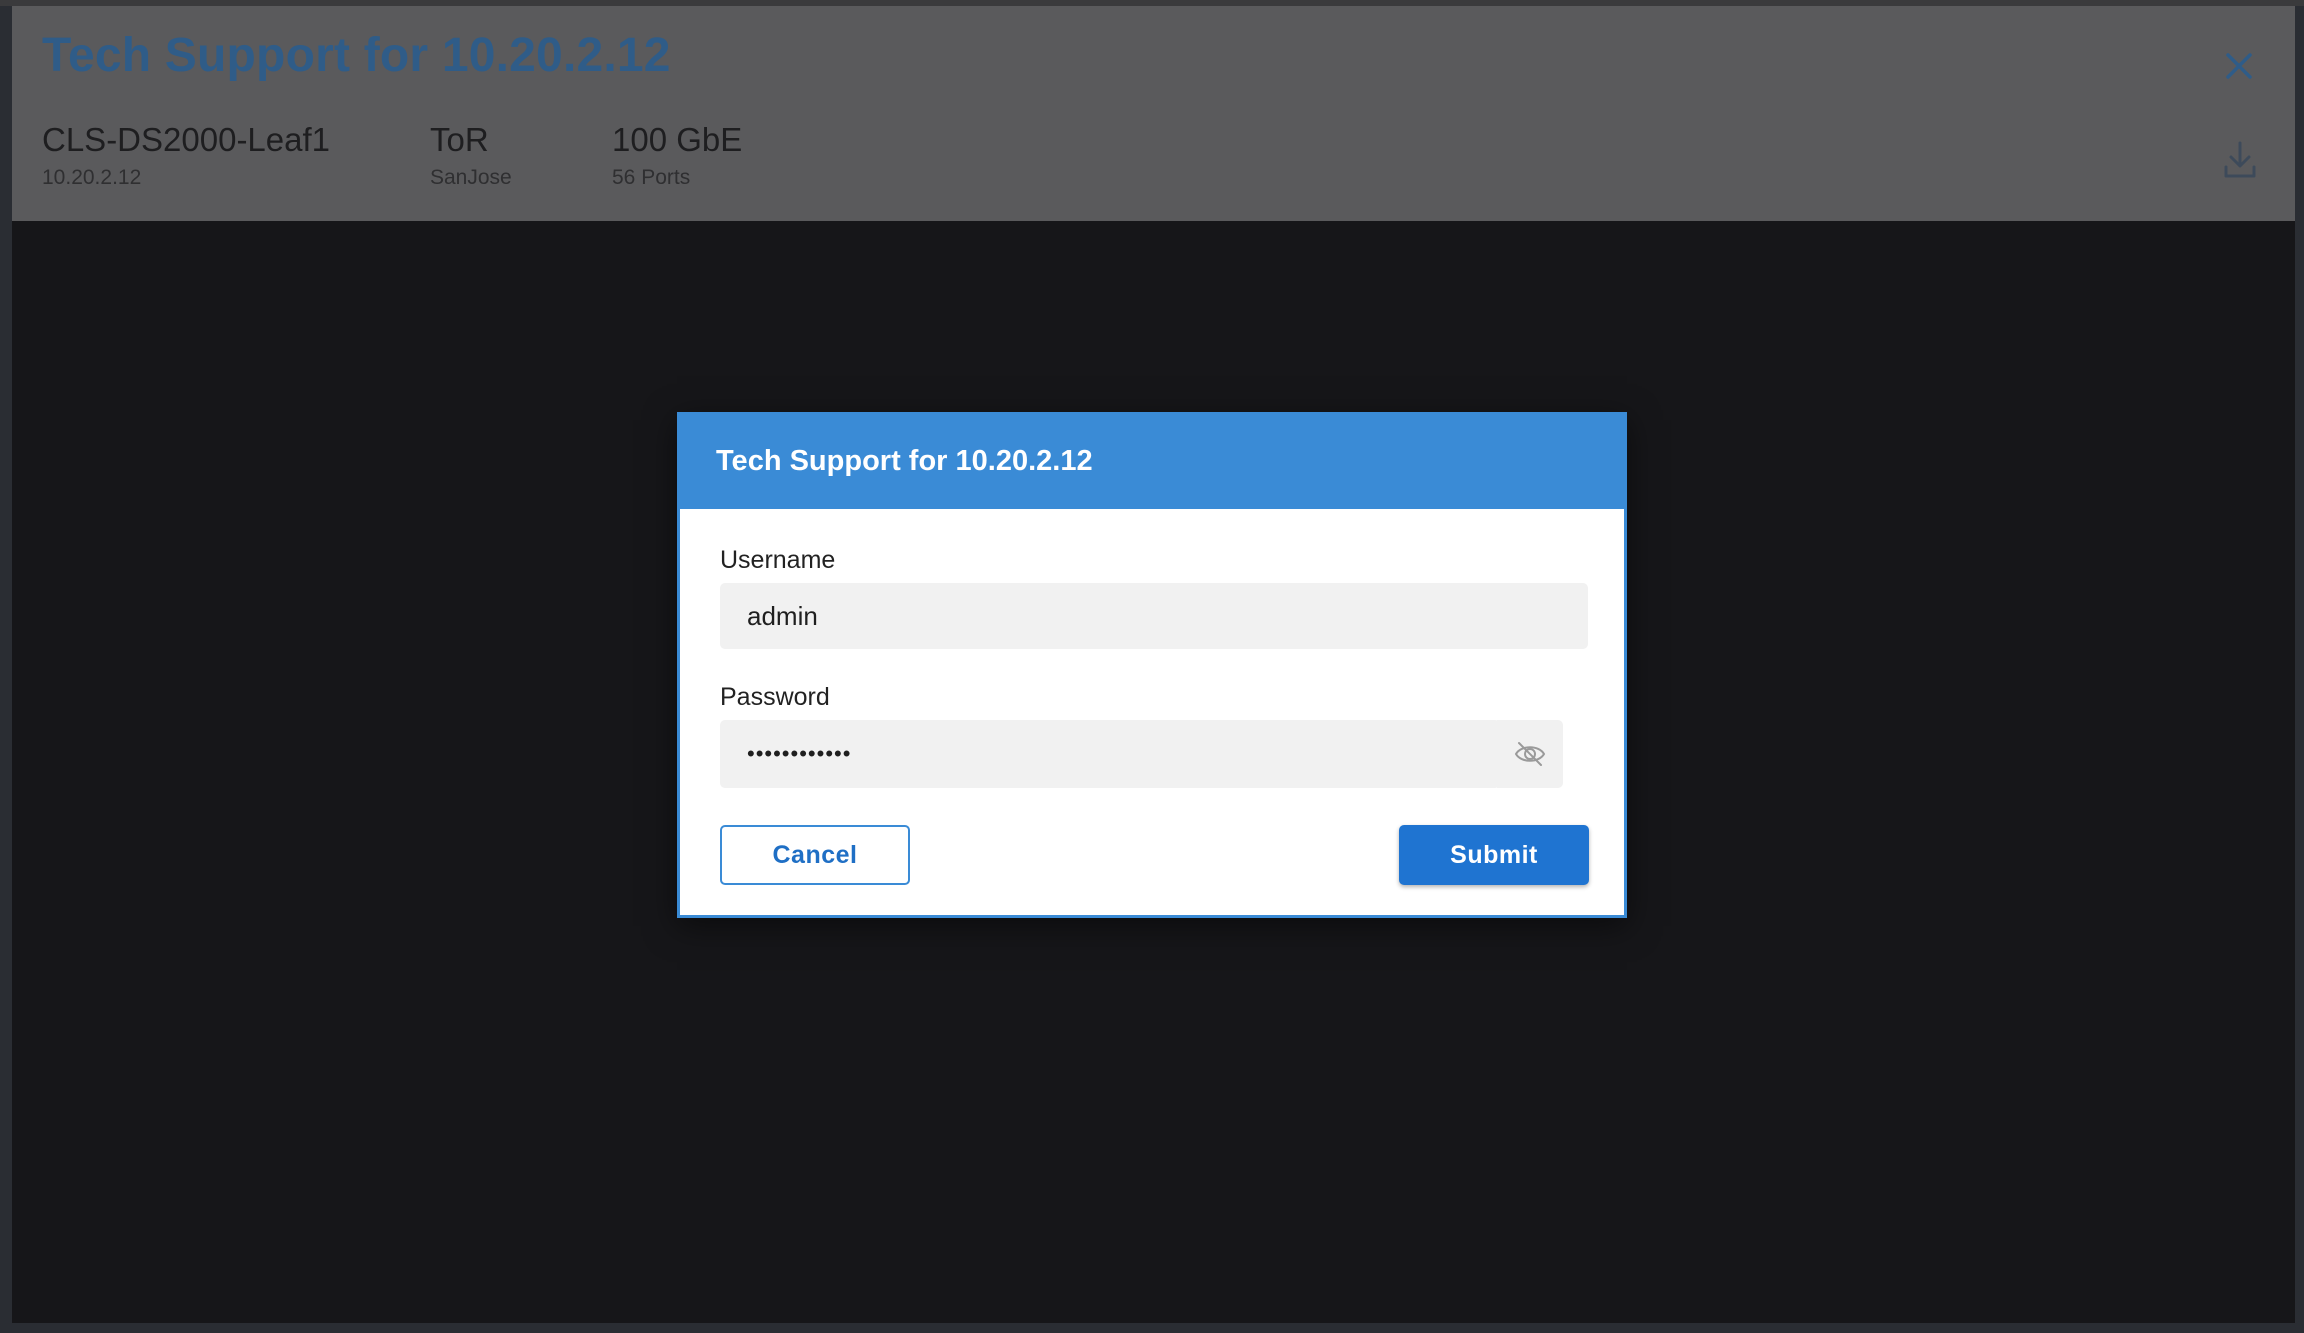 This screenshot has width=2304, height=1333. What do you see at coordinates (651, 177) in the screenshot?
I see `device-ports: 56 Ports` at bounding box center [651, 177].